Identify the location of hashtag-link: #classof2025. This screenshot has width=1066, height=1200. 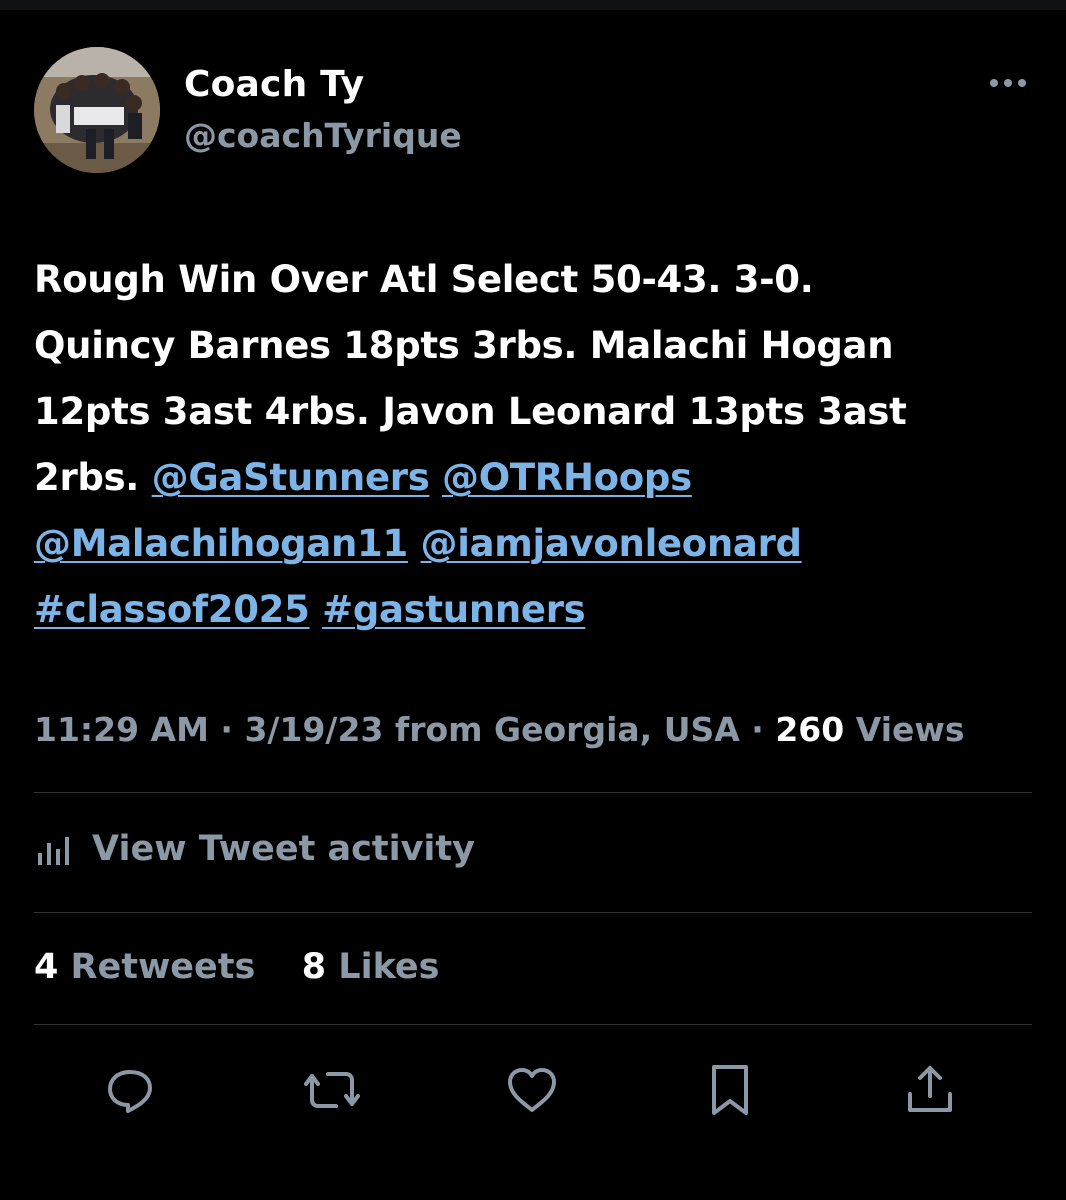
(172, 609).